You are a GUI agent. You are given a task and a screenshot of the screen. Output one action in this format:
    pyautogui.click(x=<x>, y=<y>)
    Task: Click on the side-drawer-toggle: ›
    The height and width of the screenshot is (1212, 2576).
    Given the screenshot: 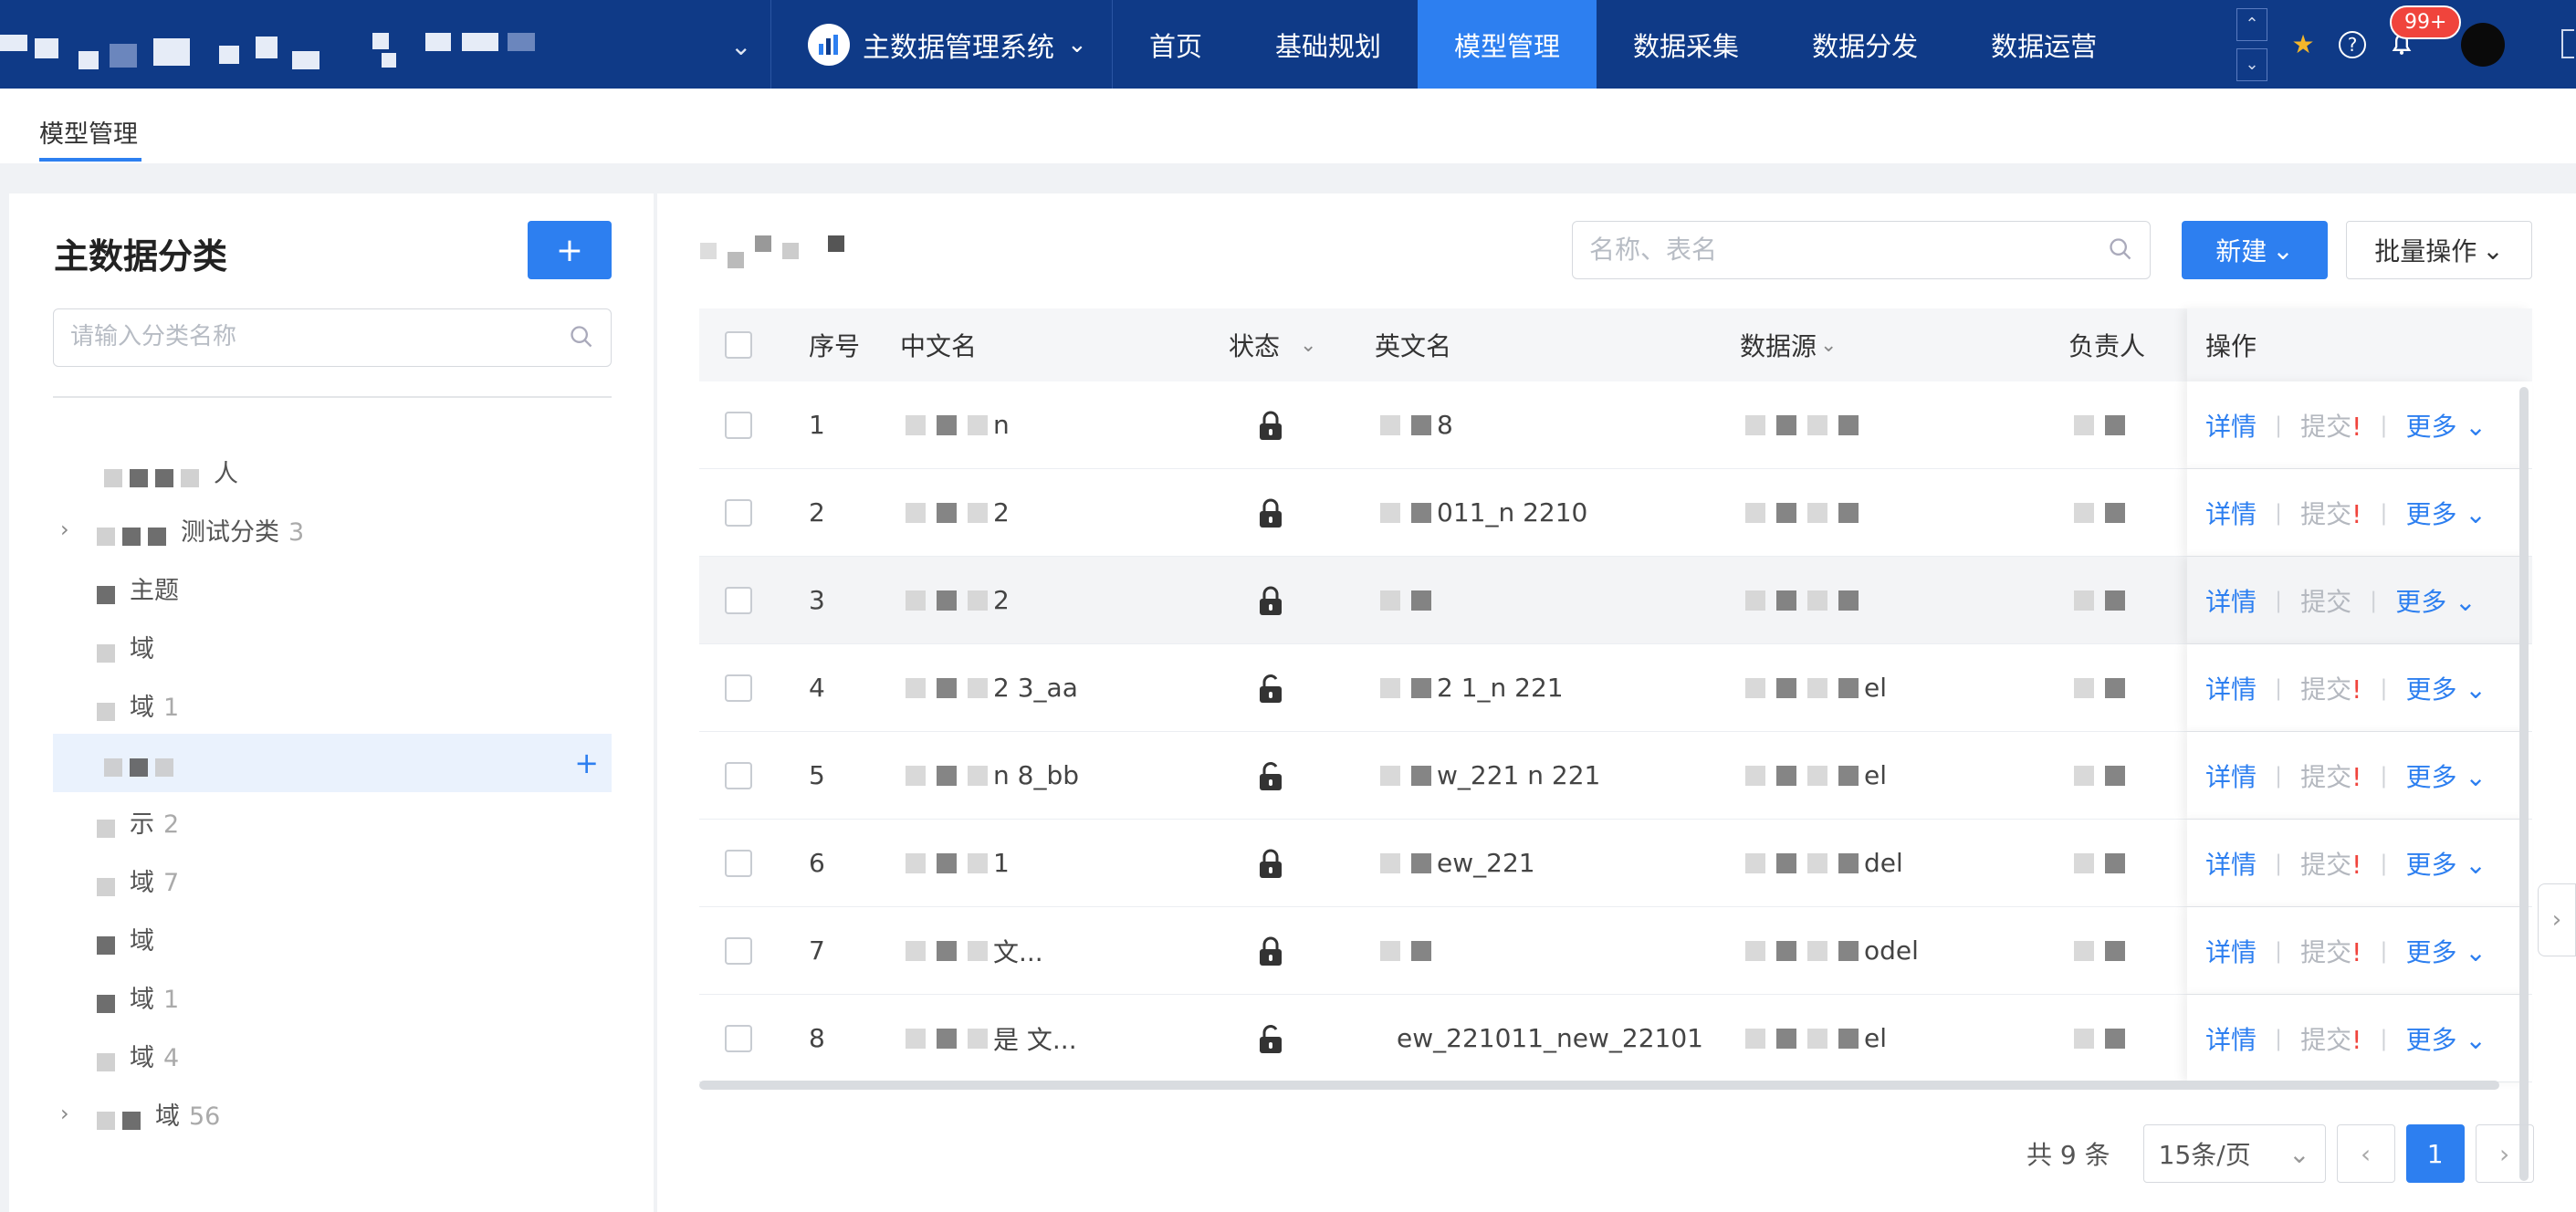 What is the action you would take?
    pyautogui.click(x=2557, y=919)
    